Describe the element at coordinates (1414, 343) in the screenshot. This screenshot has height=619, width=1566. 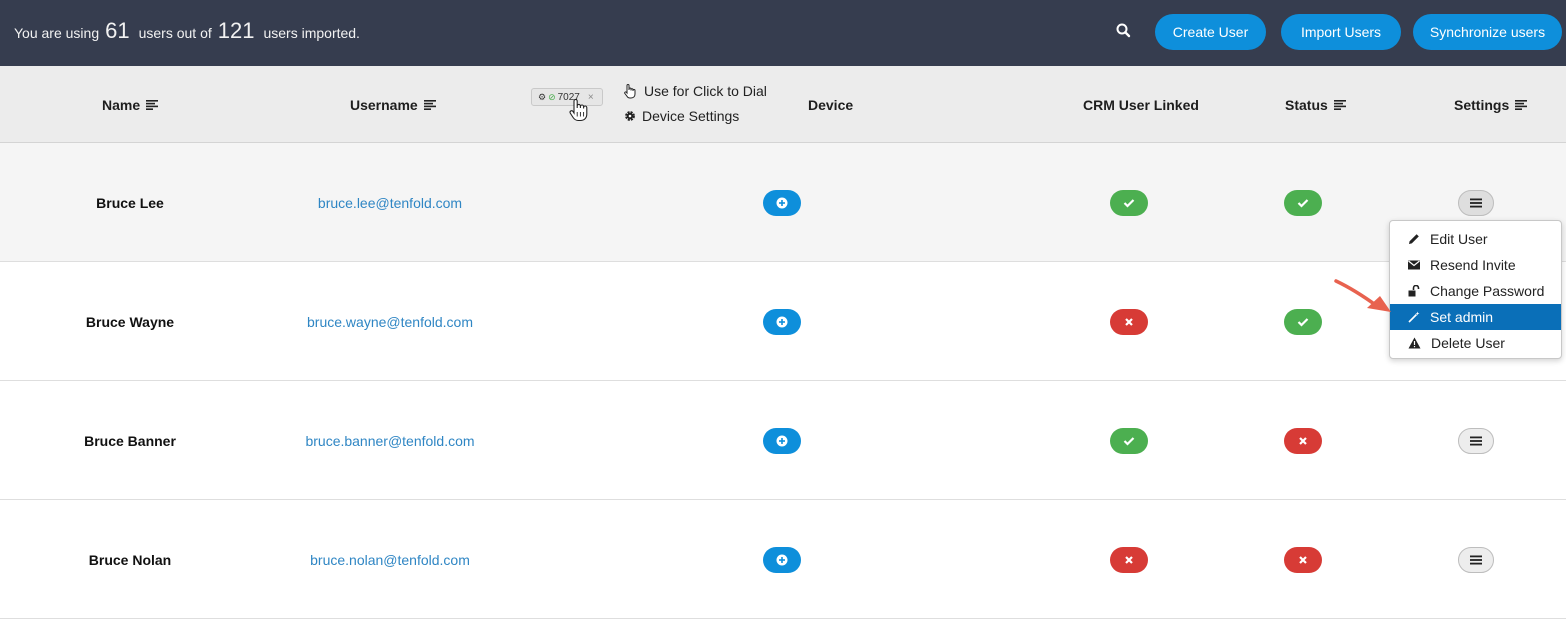
I see `warning-icon` at that location.